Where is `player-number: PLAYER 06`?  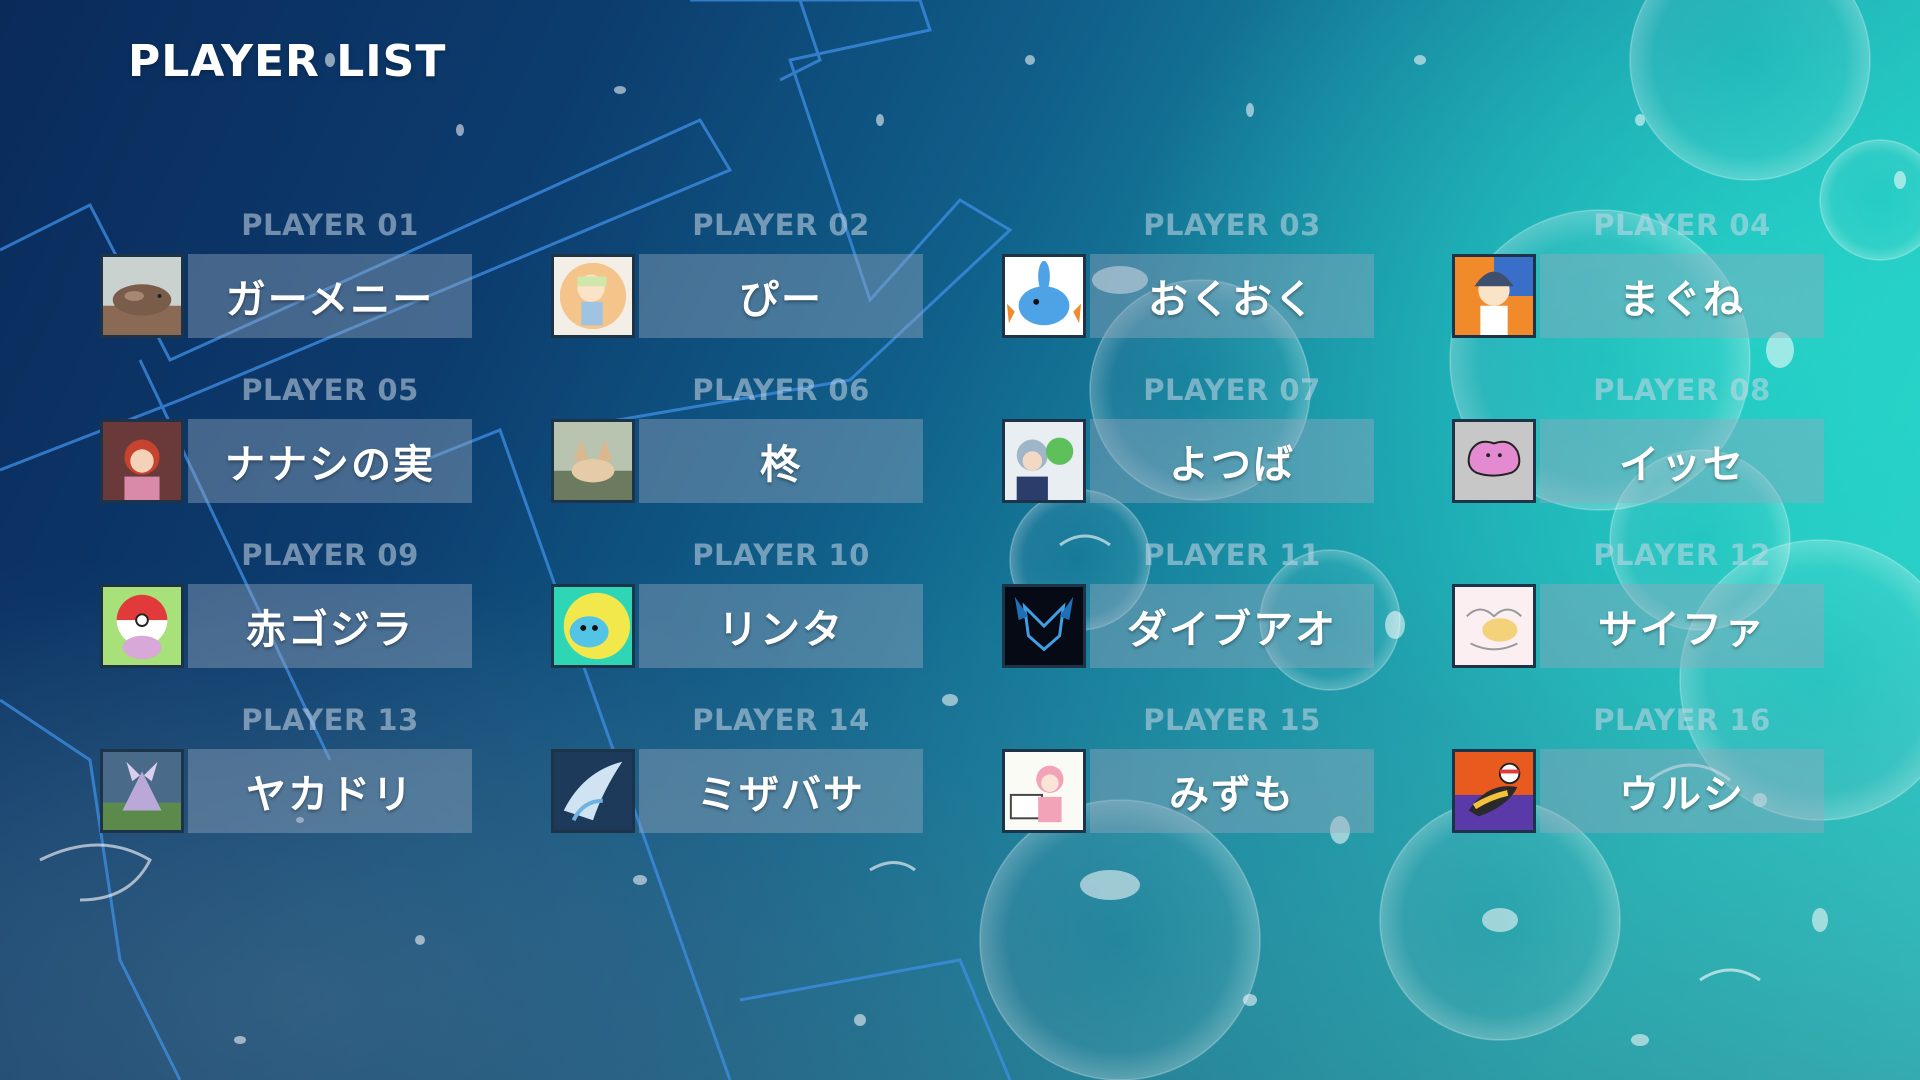 player-number: PLAYER 06 is located at coordinates (781, 390).